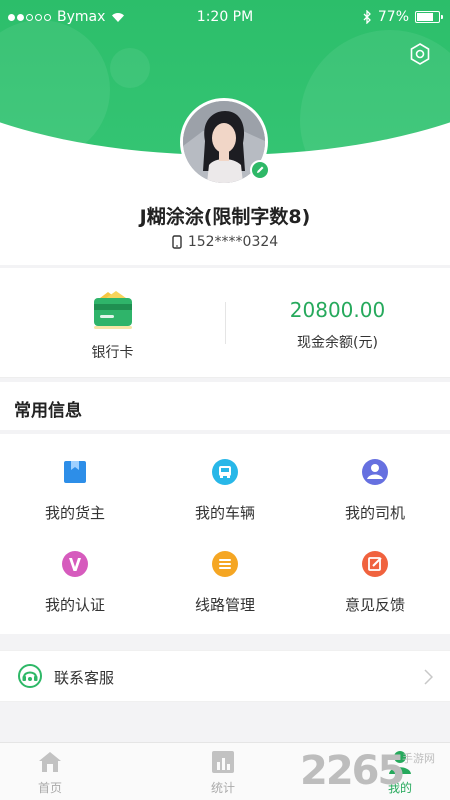 This screenshot has height=800, width=450. I want to click on status-bar: Bymax 1:20 PM 77%, so click(225, 17).